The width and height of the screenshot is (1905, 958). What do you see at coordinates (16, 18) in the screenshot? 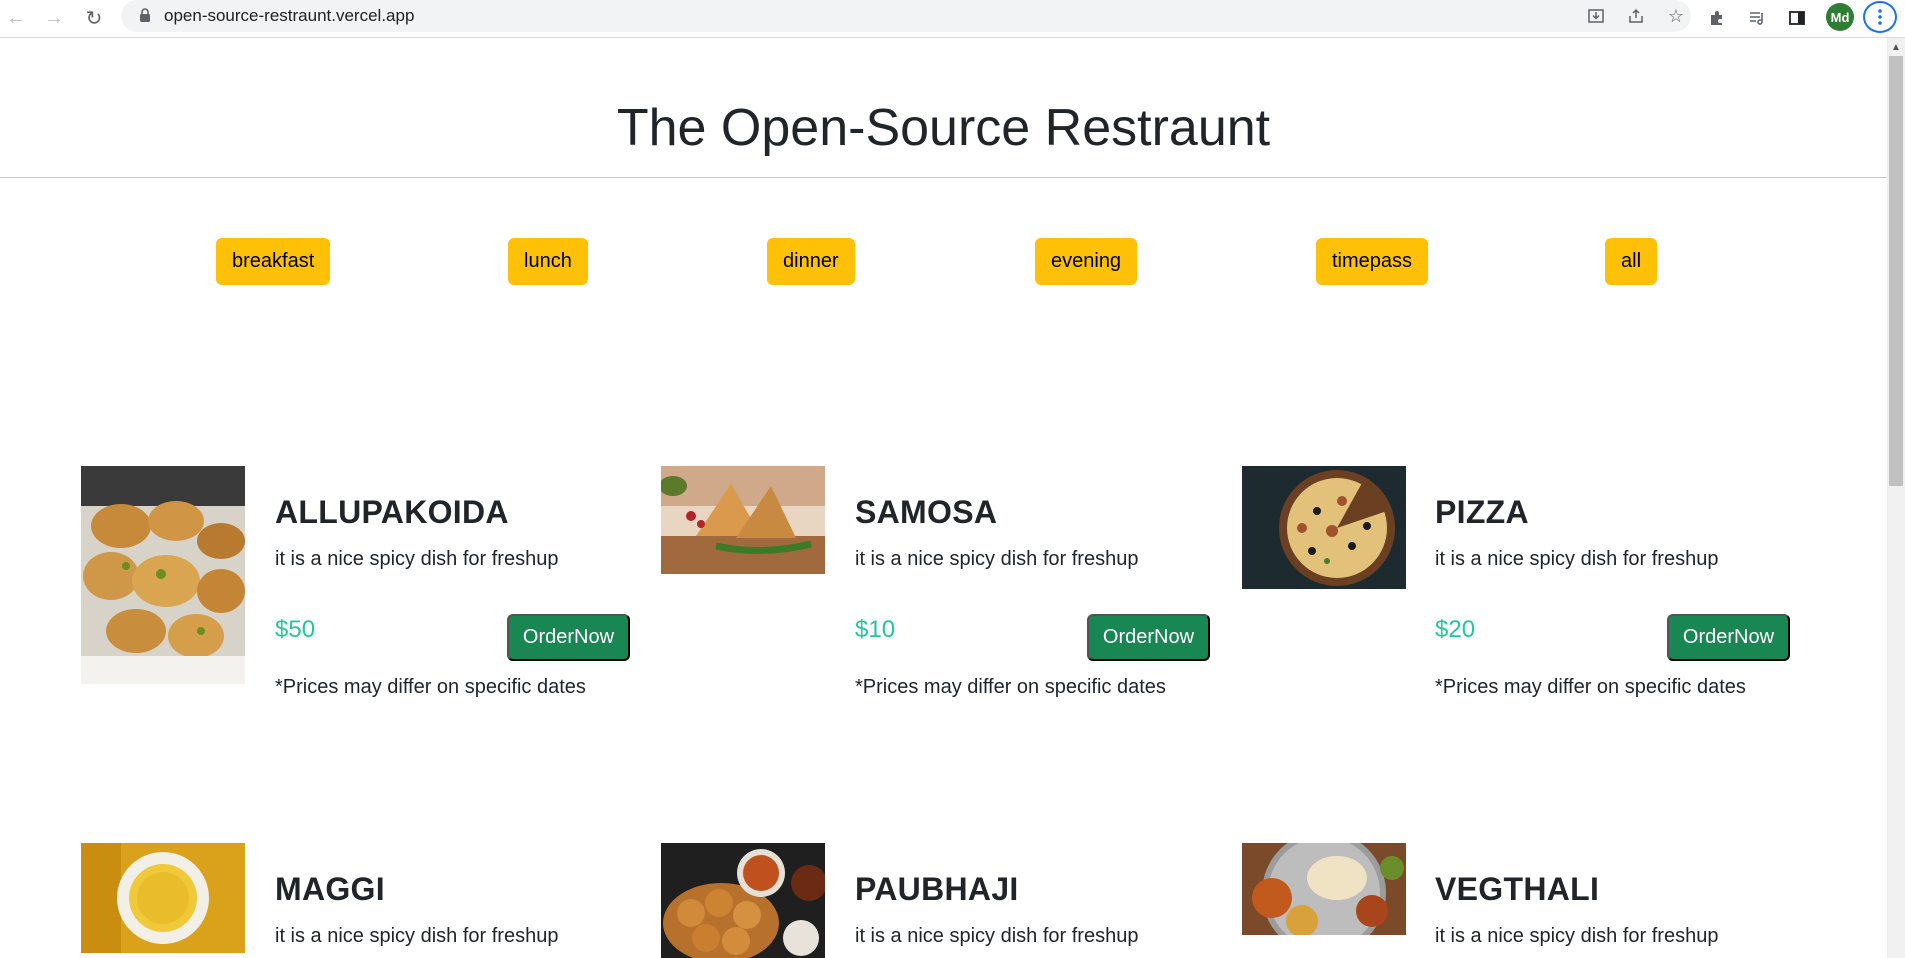
I see `back-icon: ←` at bounding box center [16, 18].